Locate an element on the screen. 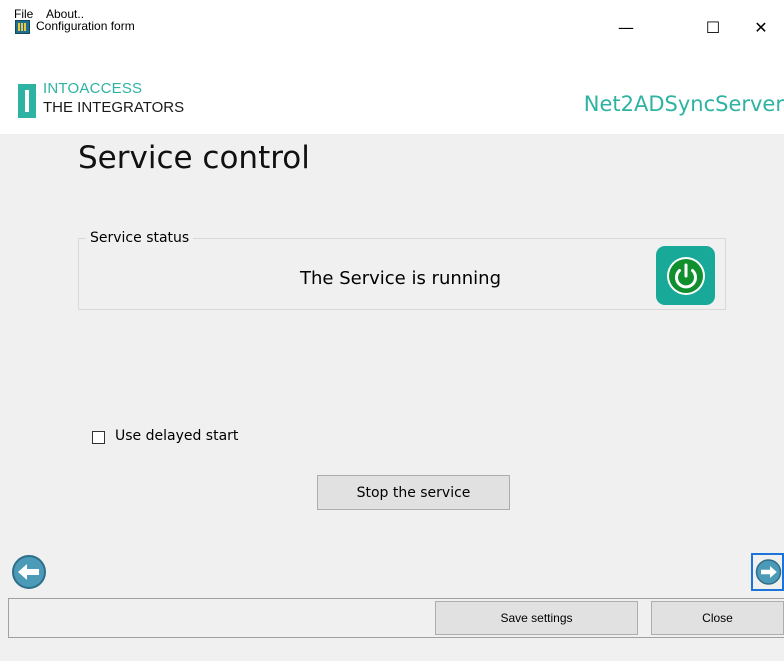 The height and width of the screenshot is (661, 784). close-button: Close is located at coordinates (717, 618).